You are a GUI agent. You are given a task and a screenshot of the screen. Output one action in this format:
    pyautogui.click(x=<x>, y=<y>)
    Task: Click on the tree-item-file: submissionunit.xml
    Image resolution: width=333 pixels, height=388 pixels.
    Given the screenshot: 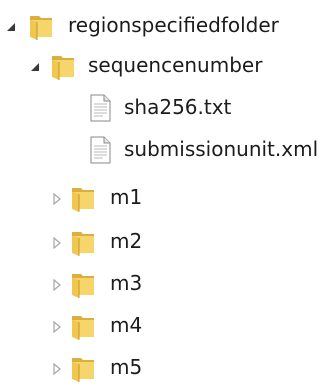 What is the action you would take?
    pyautogui.click(x=166, y=150)
    